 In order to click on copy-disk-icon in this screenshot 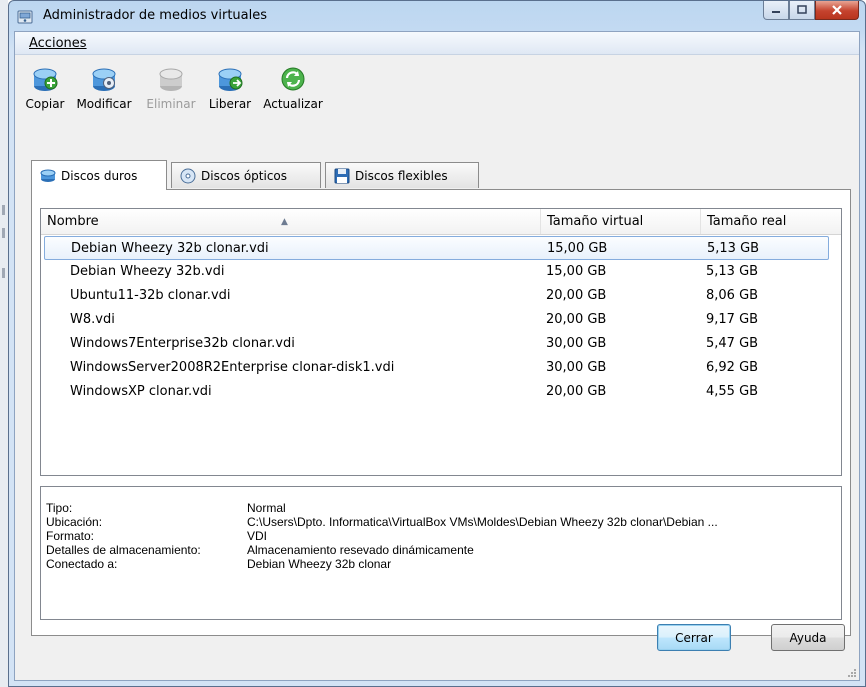, I will do `click(45, 79)`.